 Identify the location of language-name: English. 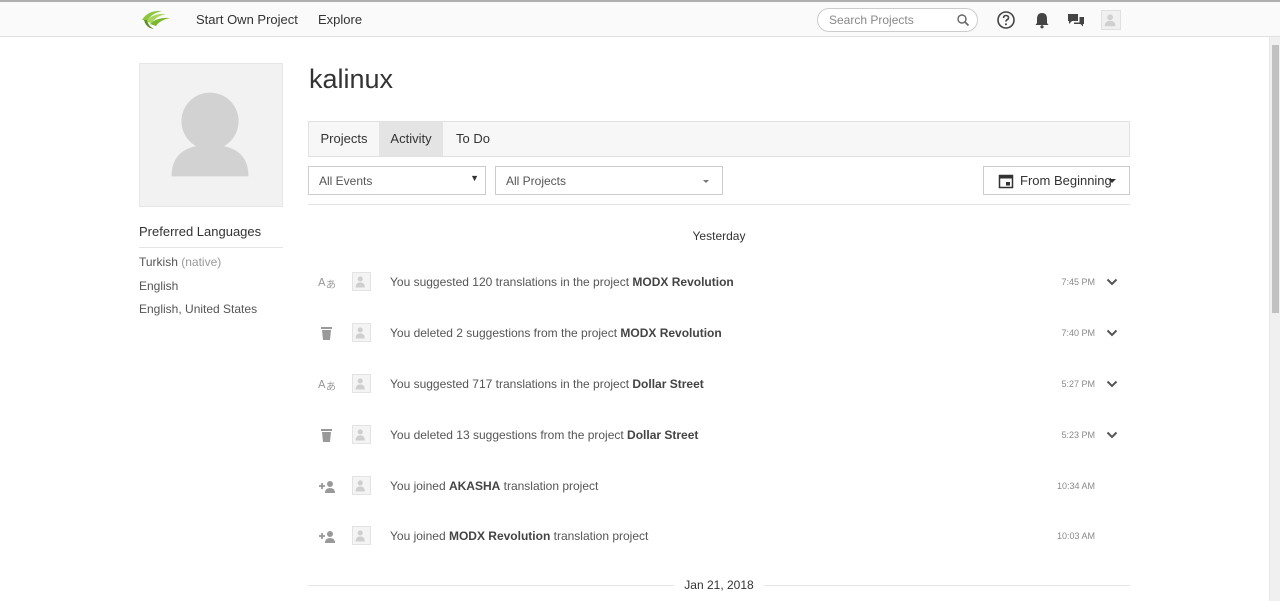
(159, 286).